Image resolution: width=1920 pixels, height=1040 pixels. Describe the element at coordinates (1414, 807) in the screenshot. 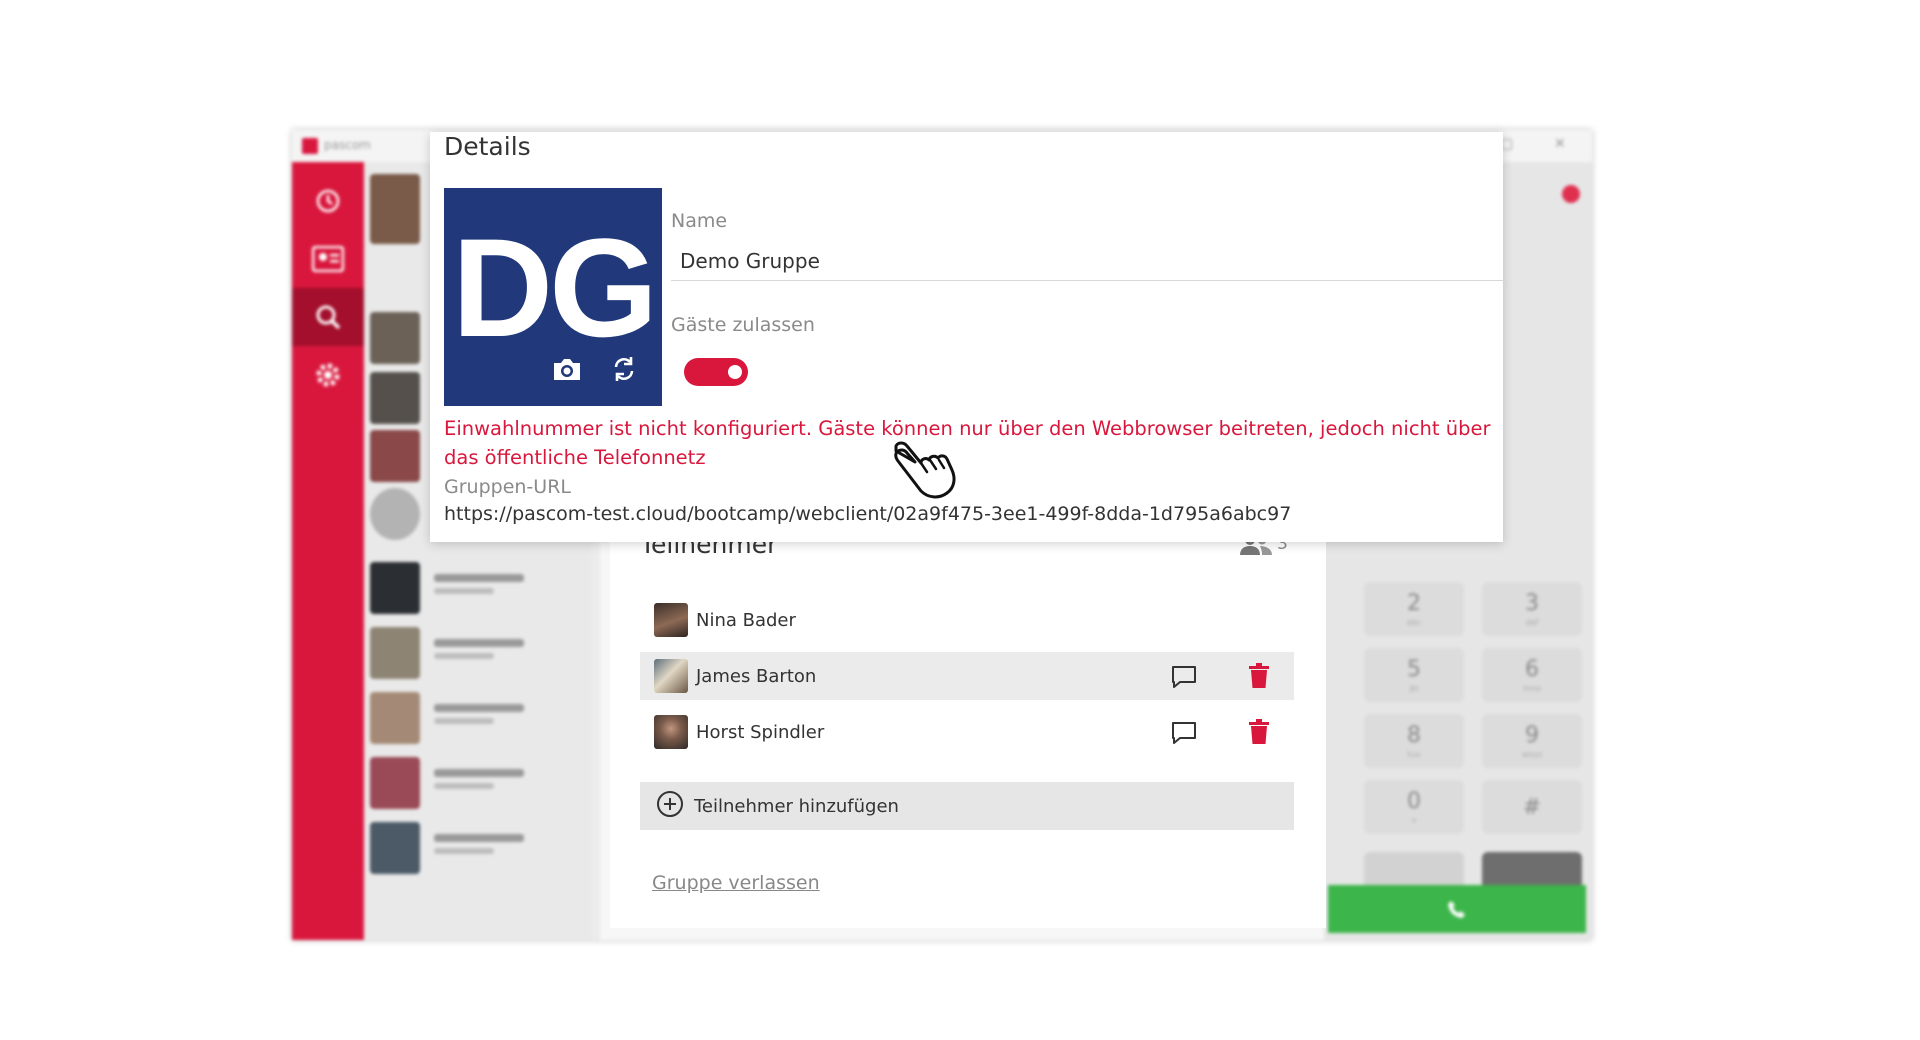

I see `dialpad-key: 0 +` at that location.